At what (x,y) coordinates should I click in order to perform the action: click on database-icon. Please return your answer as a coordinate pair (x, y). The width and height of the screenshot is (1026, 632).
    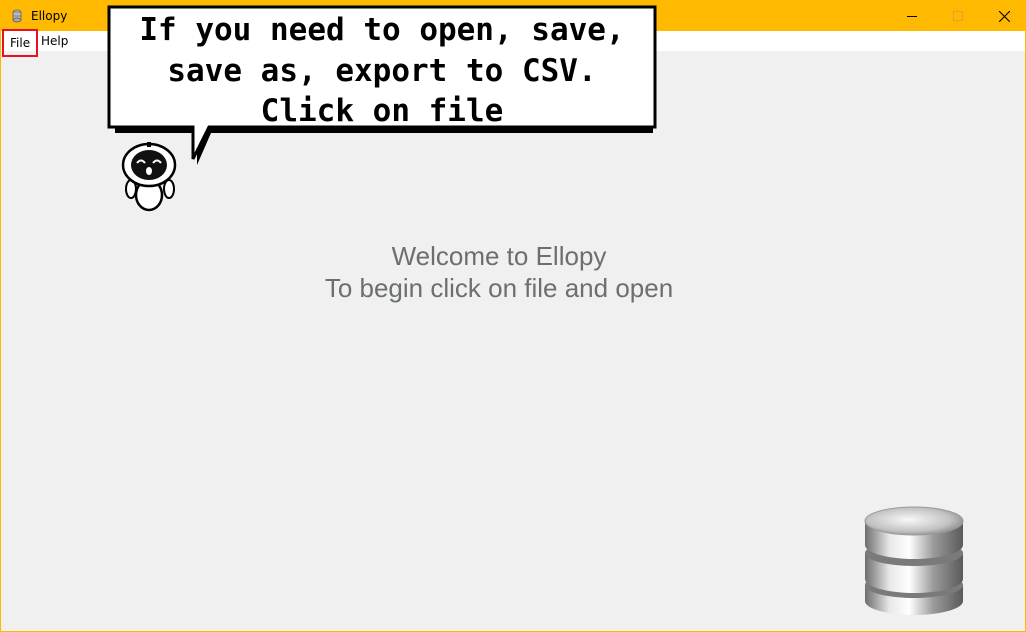
    Looking at the image, I should click on (914, 560).